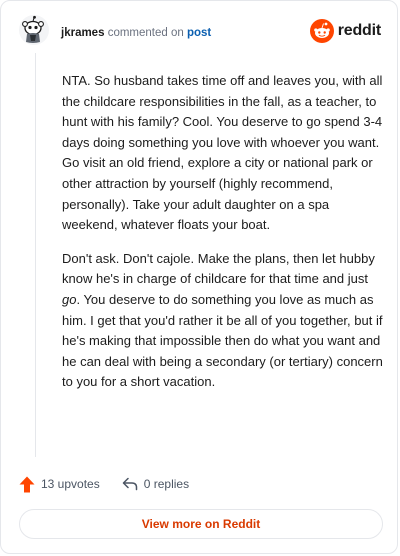 The height and width of the screenshot is (556, 400). What do you see at coordinates (69, 299) in the screenshot?
I see `comment-emphasis: go` at bounding box center [69, 299].